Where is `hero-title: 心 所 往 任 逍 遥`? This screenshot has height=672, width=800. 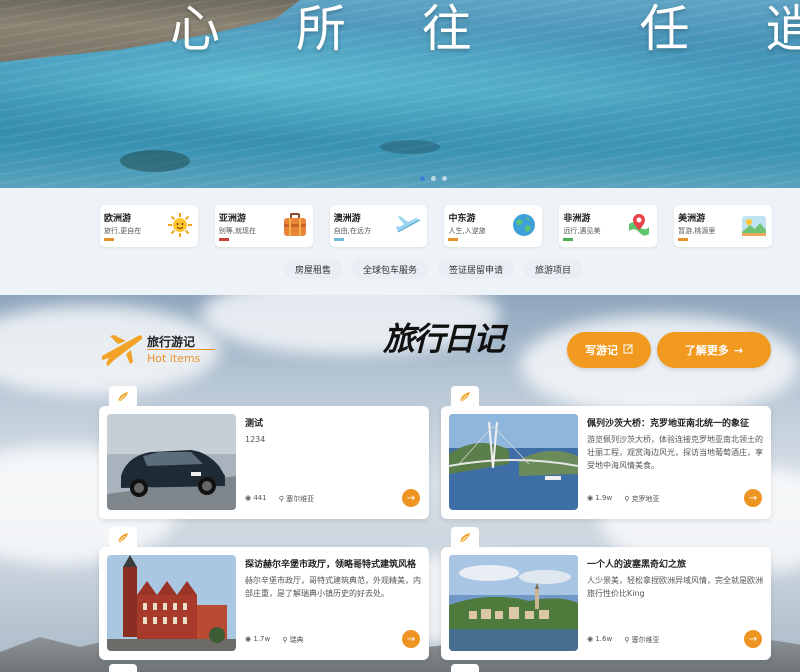 hero-title: 心 所 往 任 逍 遥 is located at coordinates (485, 29).